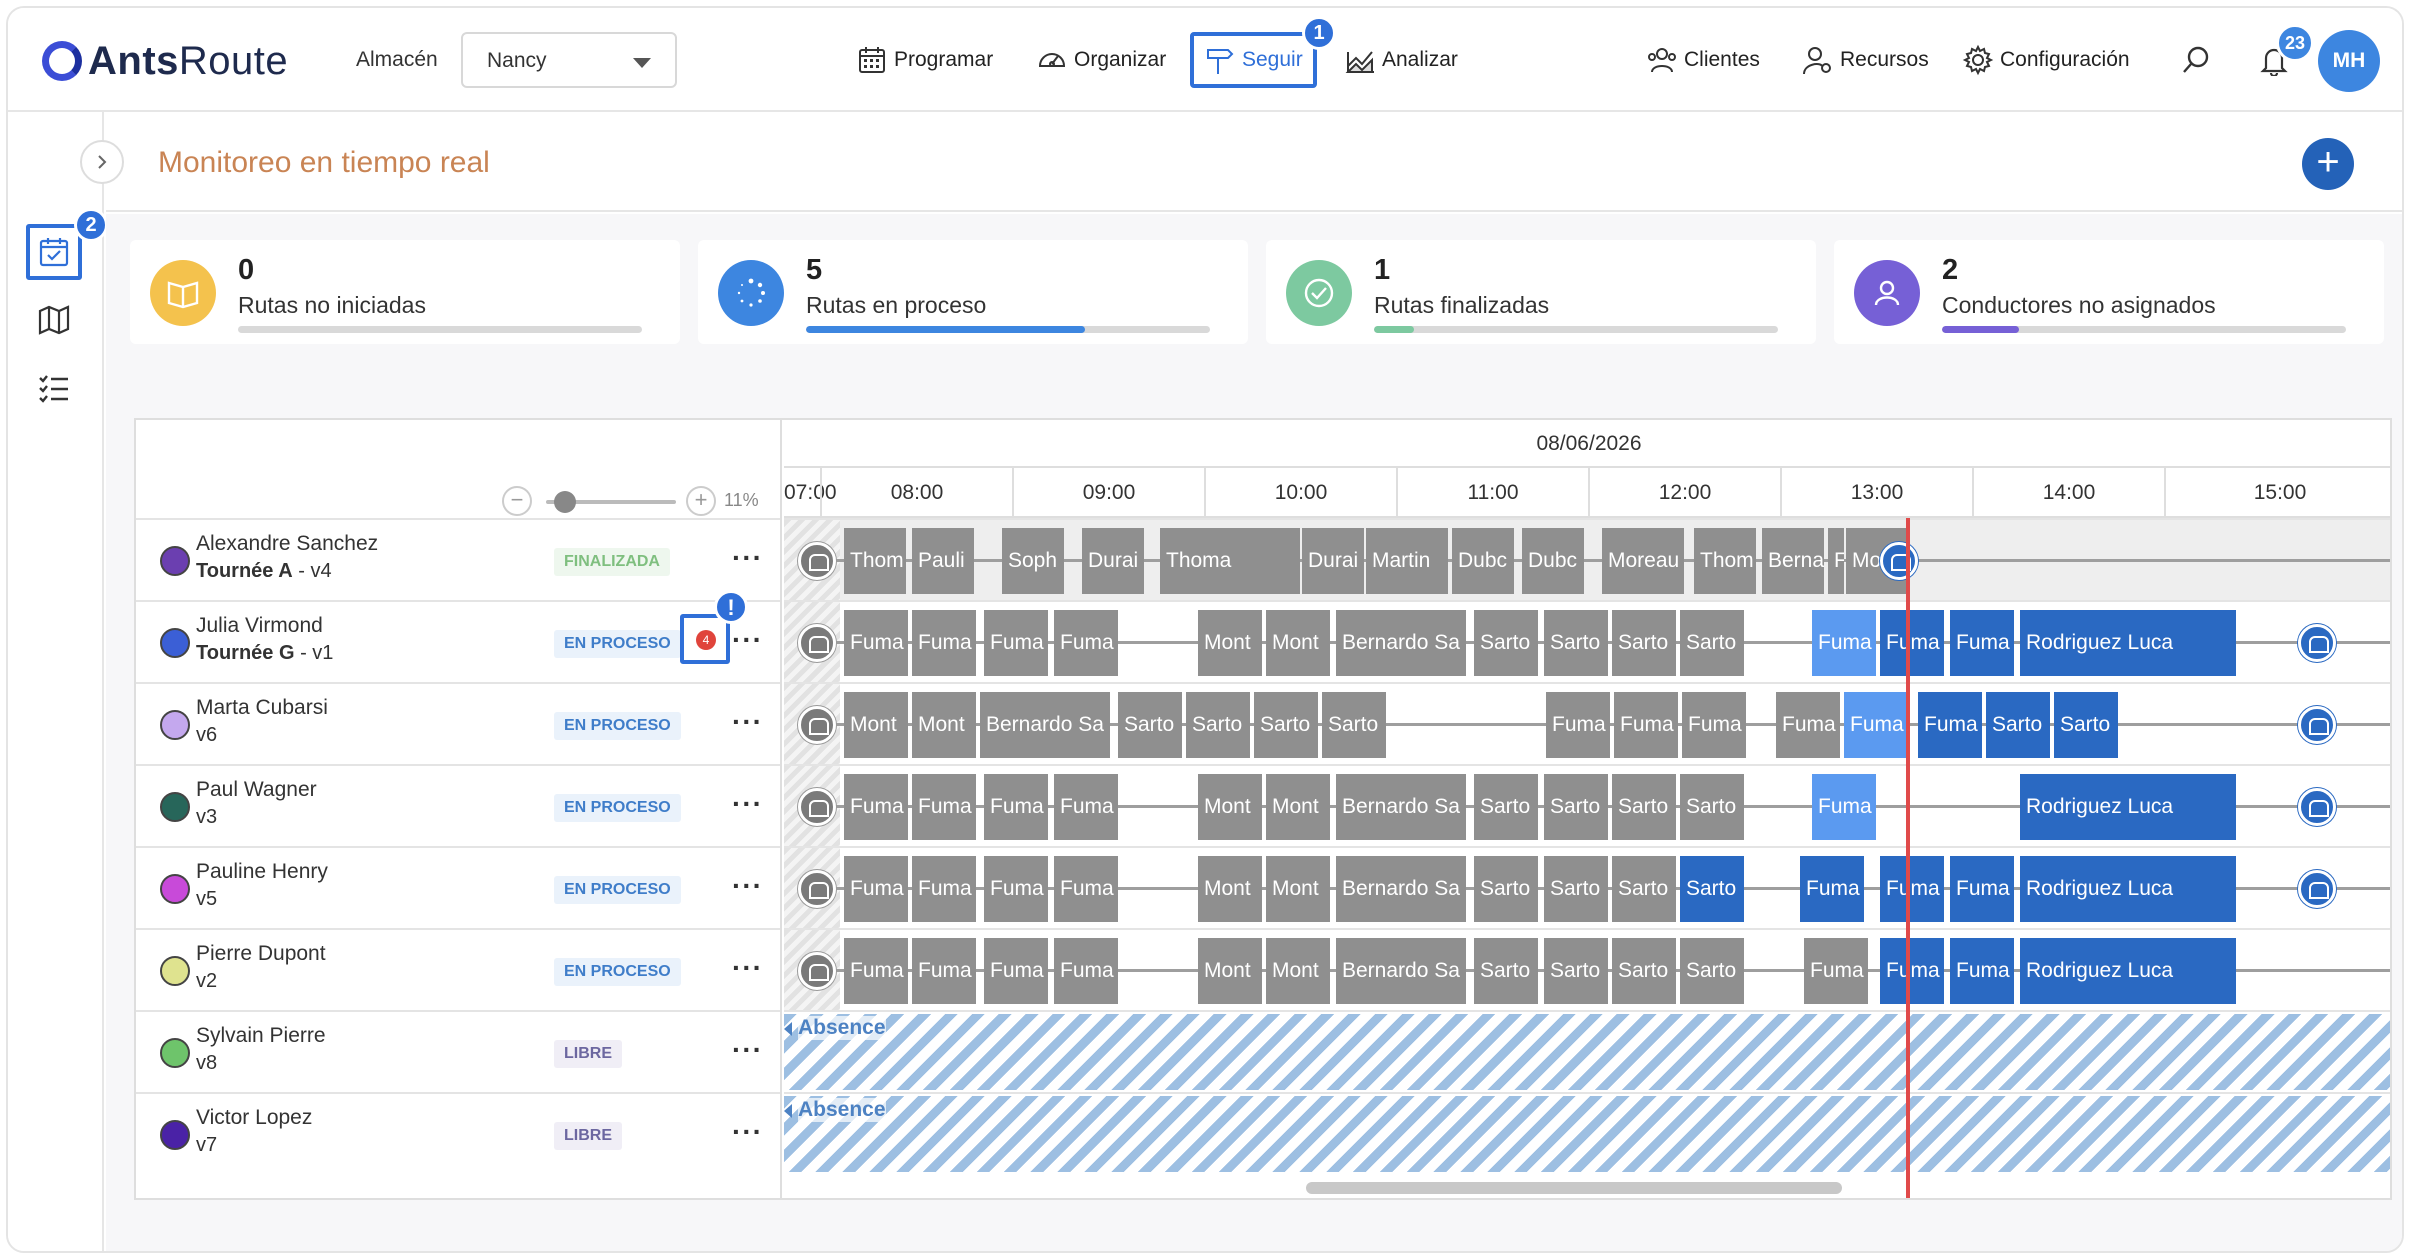 The width and height of the screenshot is (2410, 1259). I want to click on driver-row: Paul Wagner v3 EN PROCESO ···, so click(458, 805).